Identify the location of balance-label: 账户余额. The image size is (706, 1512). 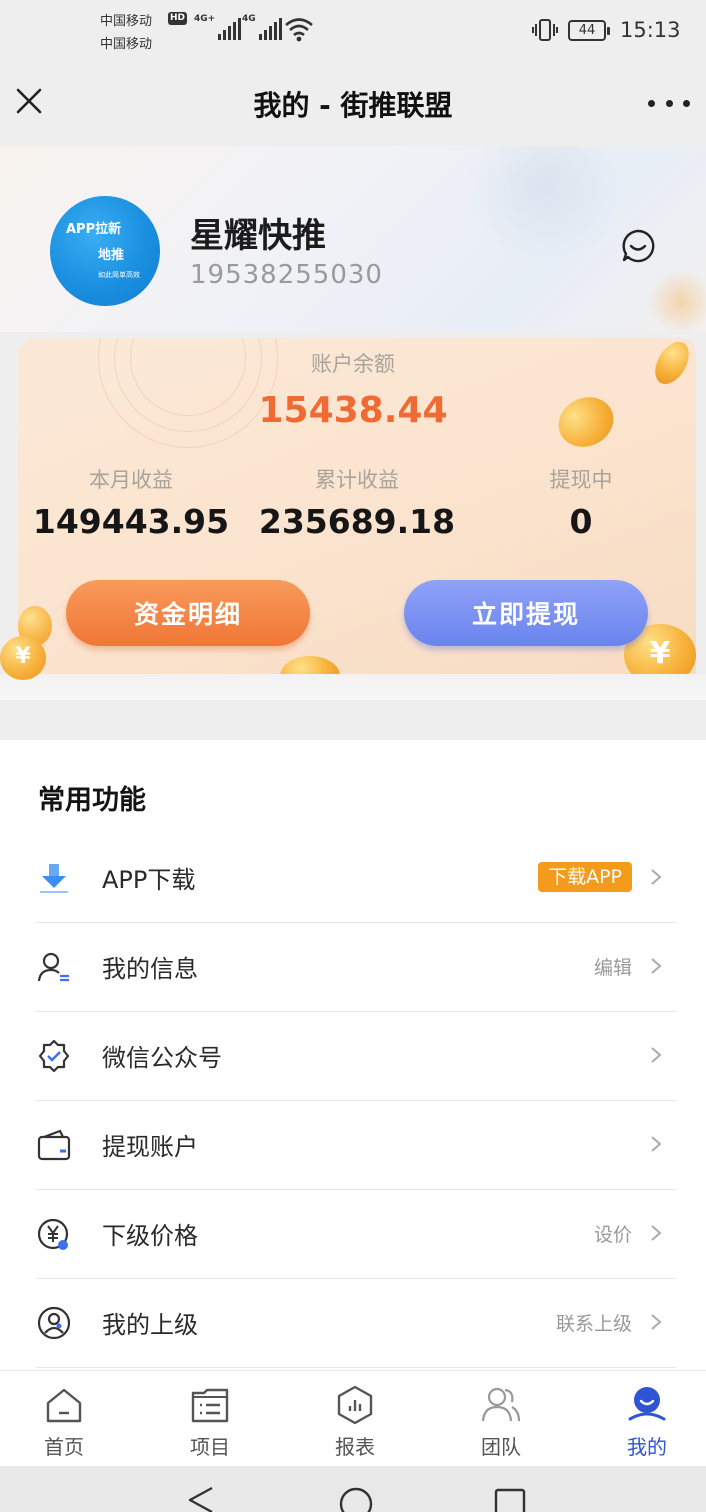
(353, 364).